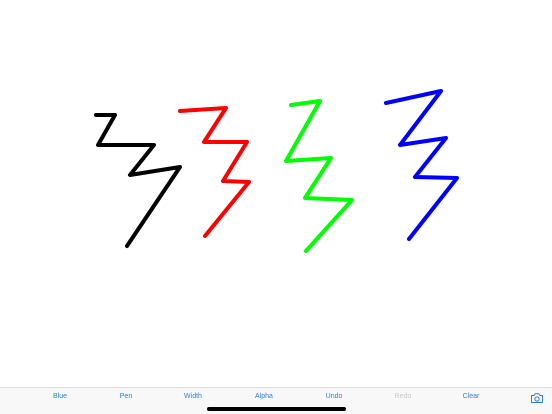 The height and width of the screenshot is (414, 552). Describe the element at coordinates (276, 409) in the screenshot. I see `home-indicator` at that location.